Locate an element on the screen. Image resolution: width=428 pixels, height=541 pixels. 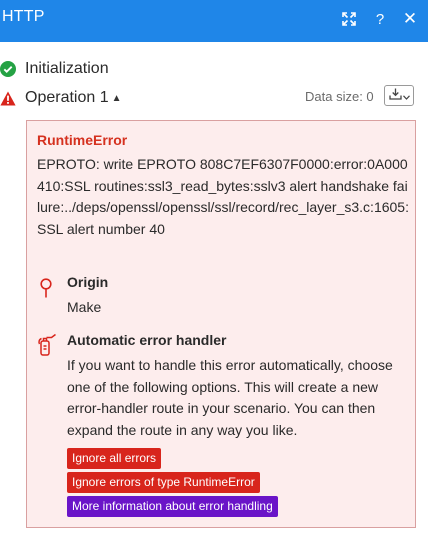
origin-title: Origin is located at coordinates (88, 282).